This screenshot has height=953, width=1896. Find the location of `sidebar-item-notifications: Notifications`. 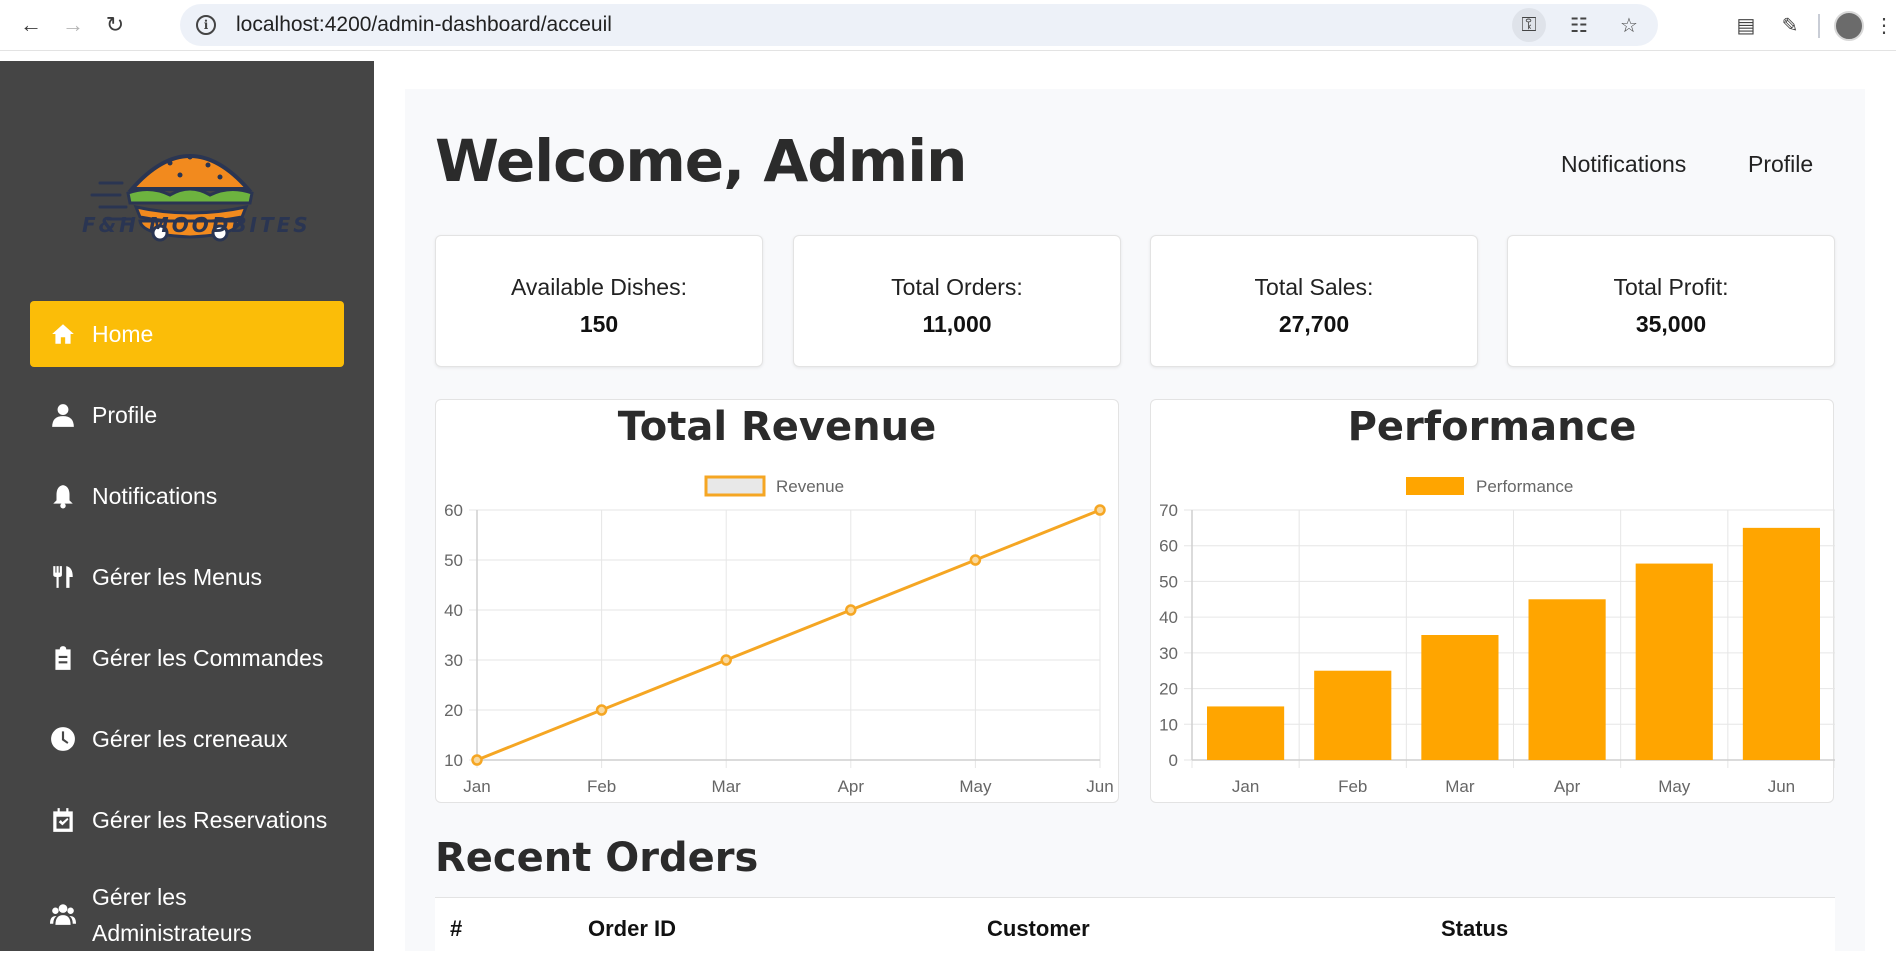

sidebar-item-notifications: Notifications is located at coordinates (187, 496).